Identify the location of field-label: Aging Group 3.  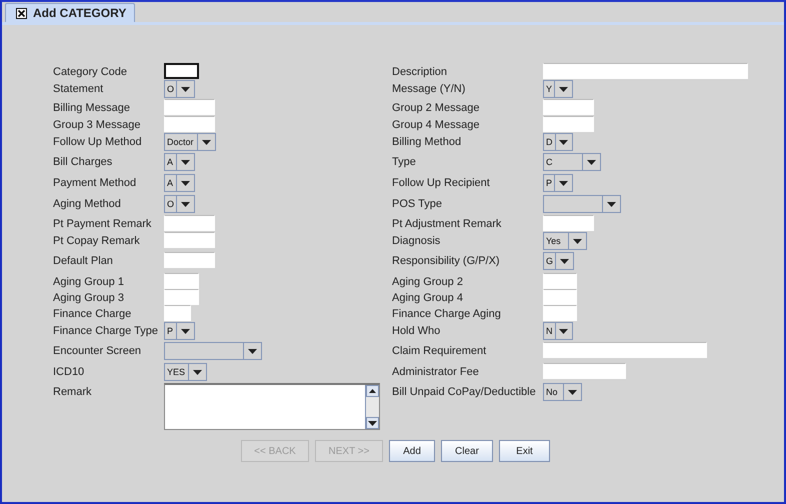
(89, 297).